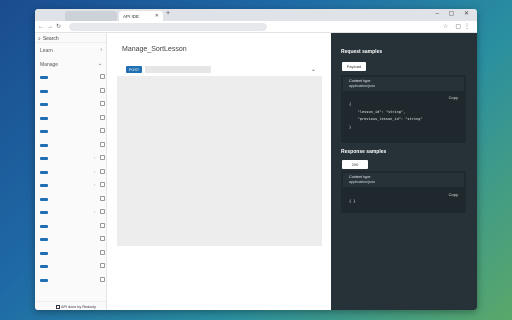 The width and height of the screenshot is (512, 320). I want to click on response-samples-heading: Response samples, so click(364, 152).